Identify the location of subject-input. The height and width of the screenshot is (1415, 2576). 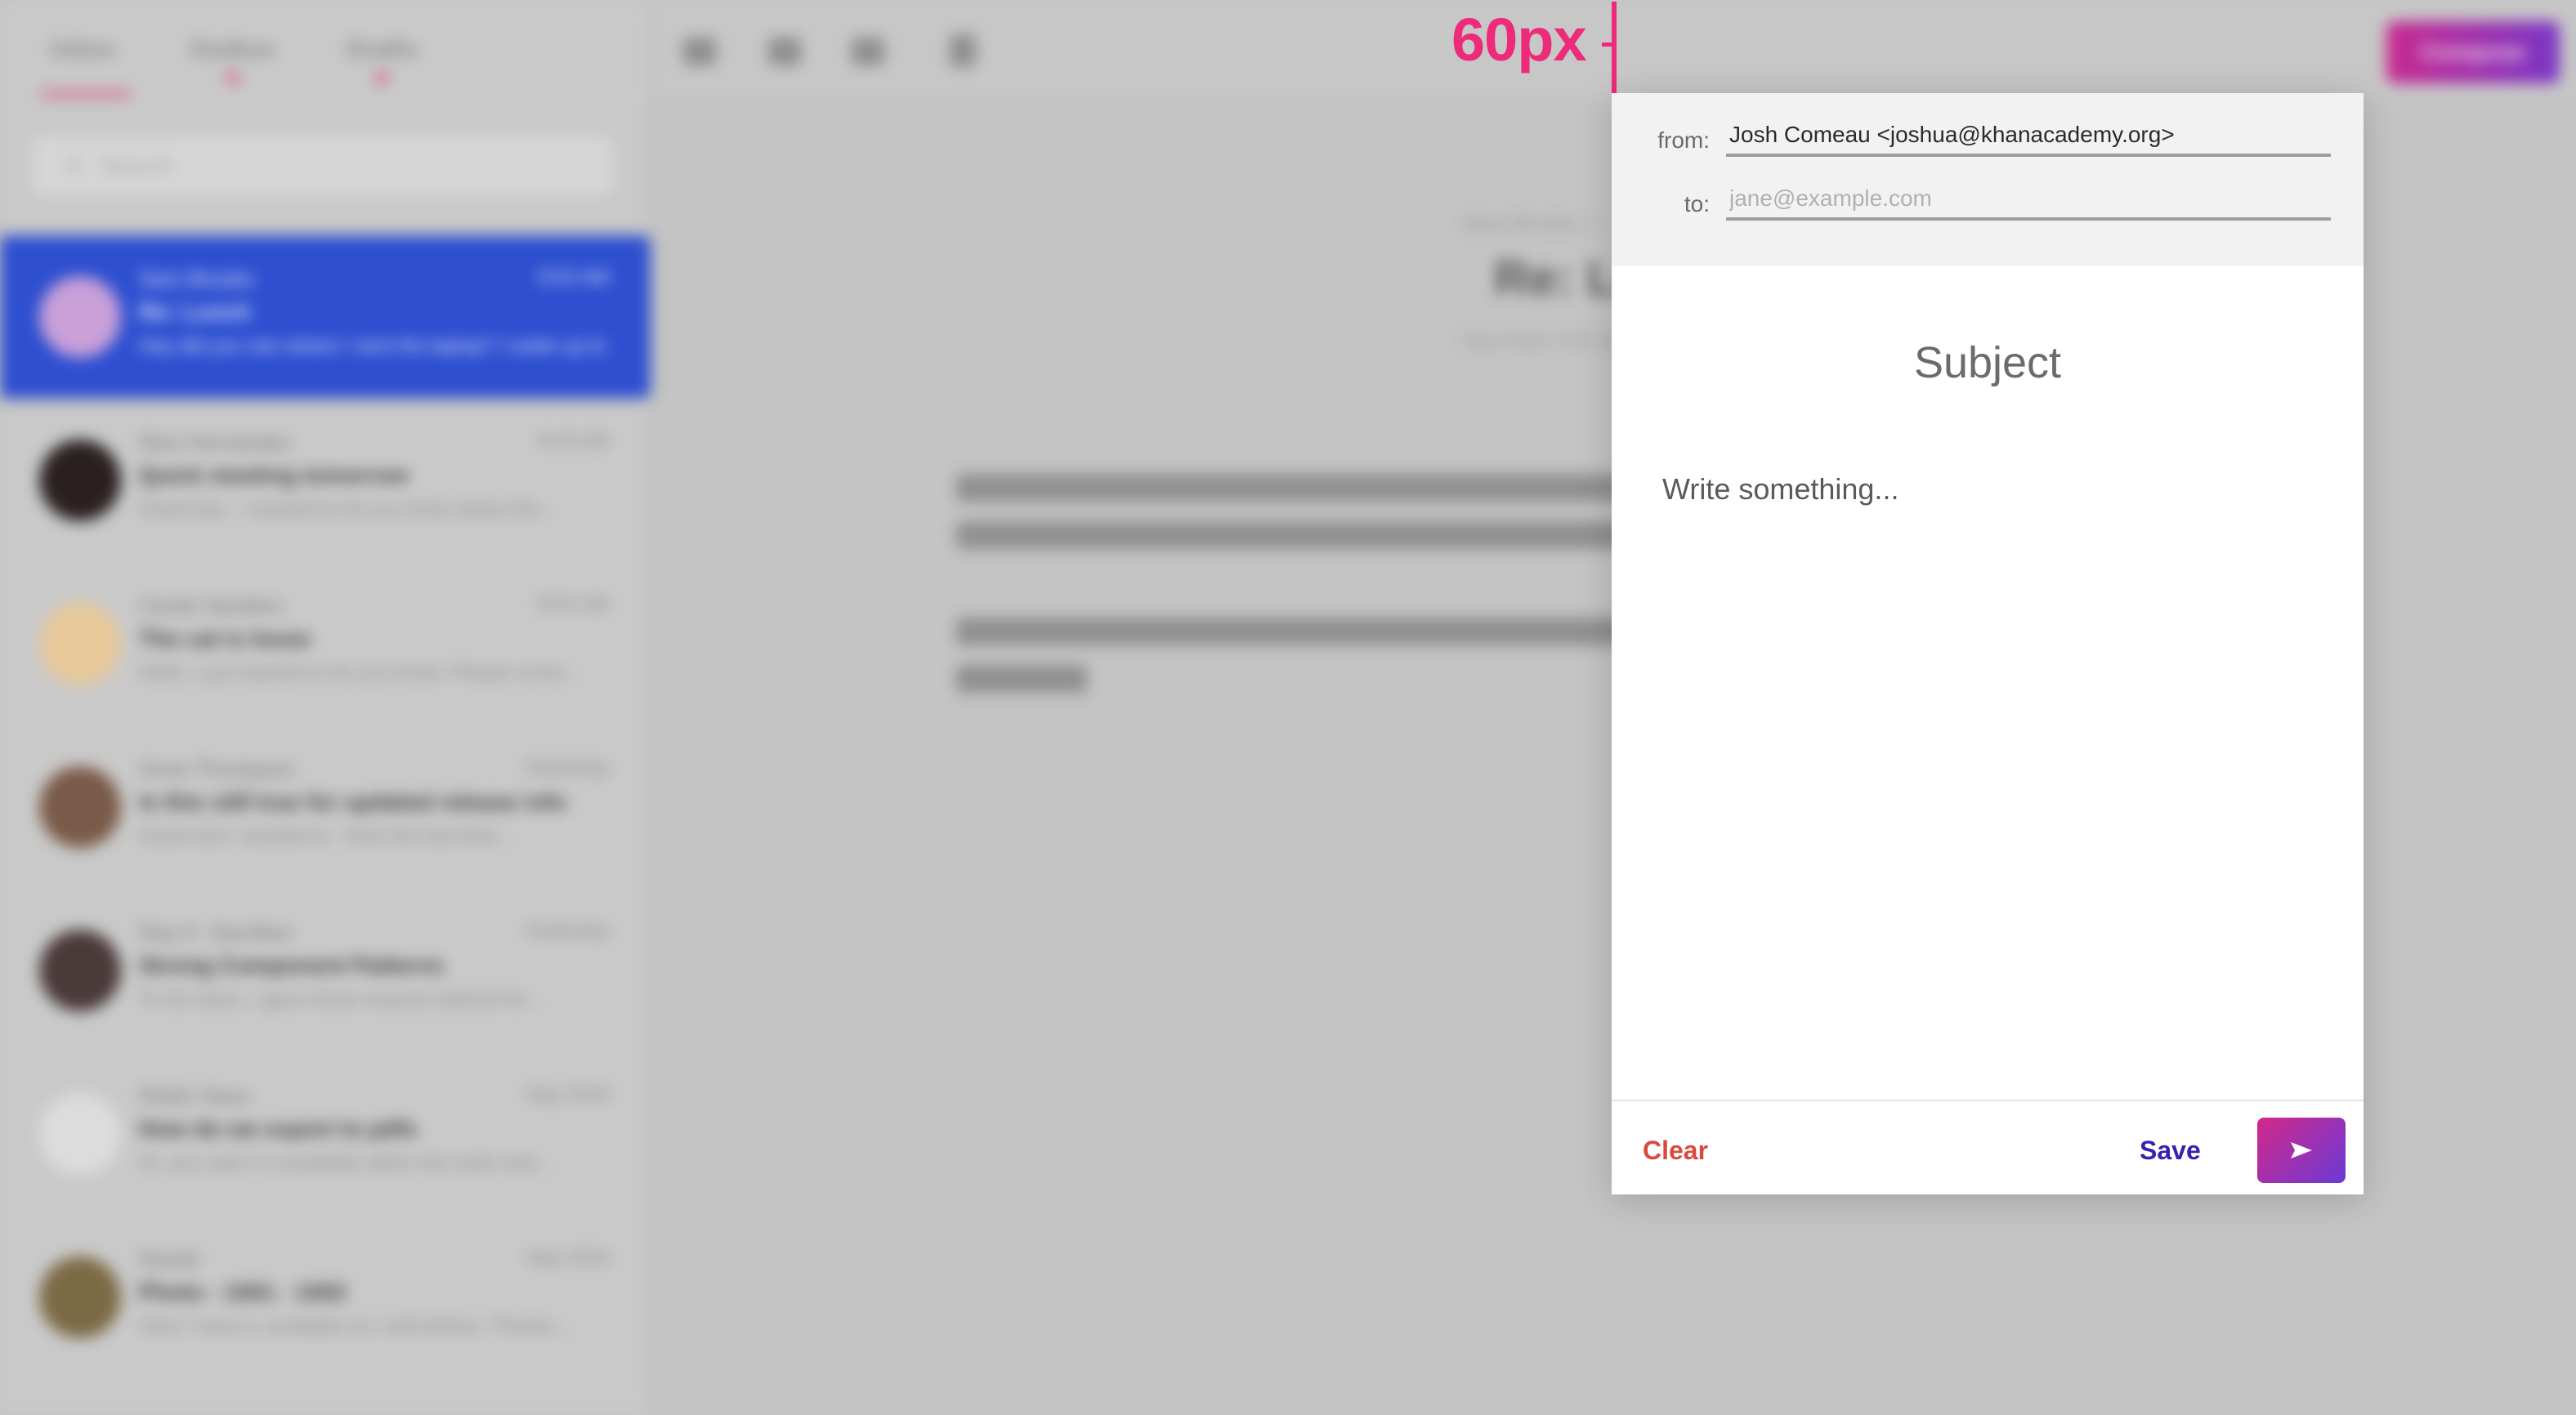
(1987, 362).